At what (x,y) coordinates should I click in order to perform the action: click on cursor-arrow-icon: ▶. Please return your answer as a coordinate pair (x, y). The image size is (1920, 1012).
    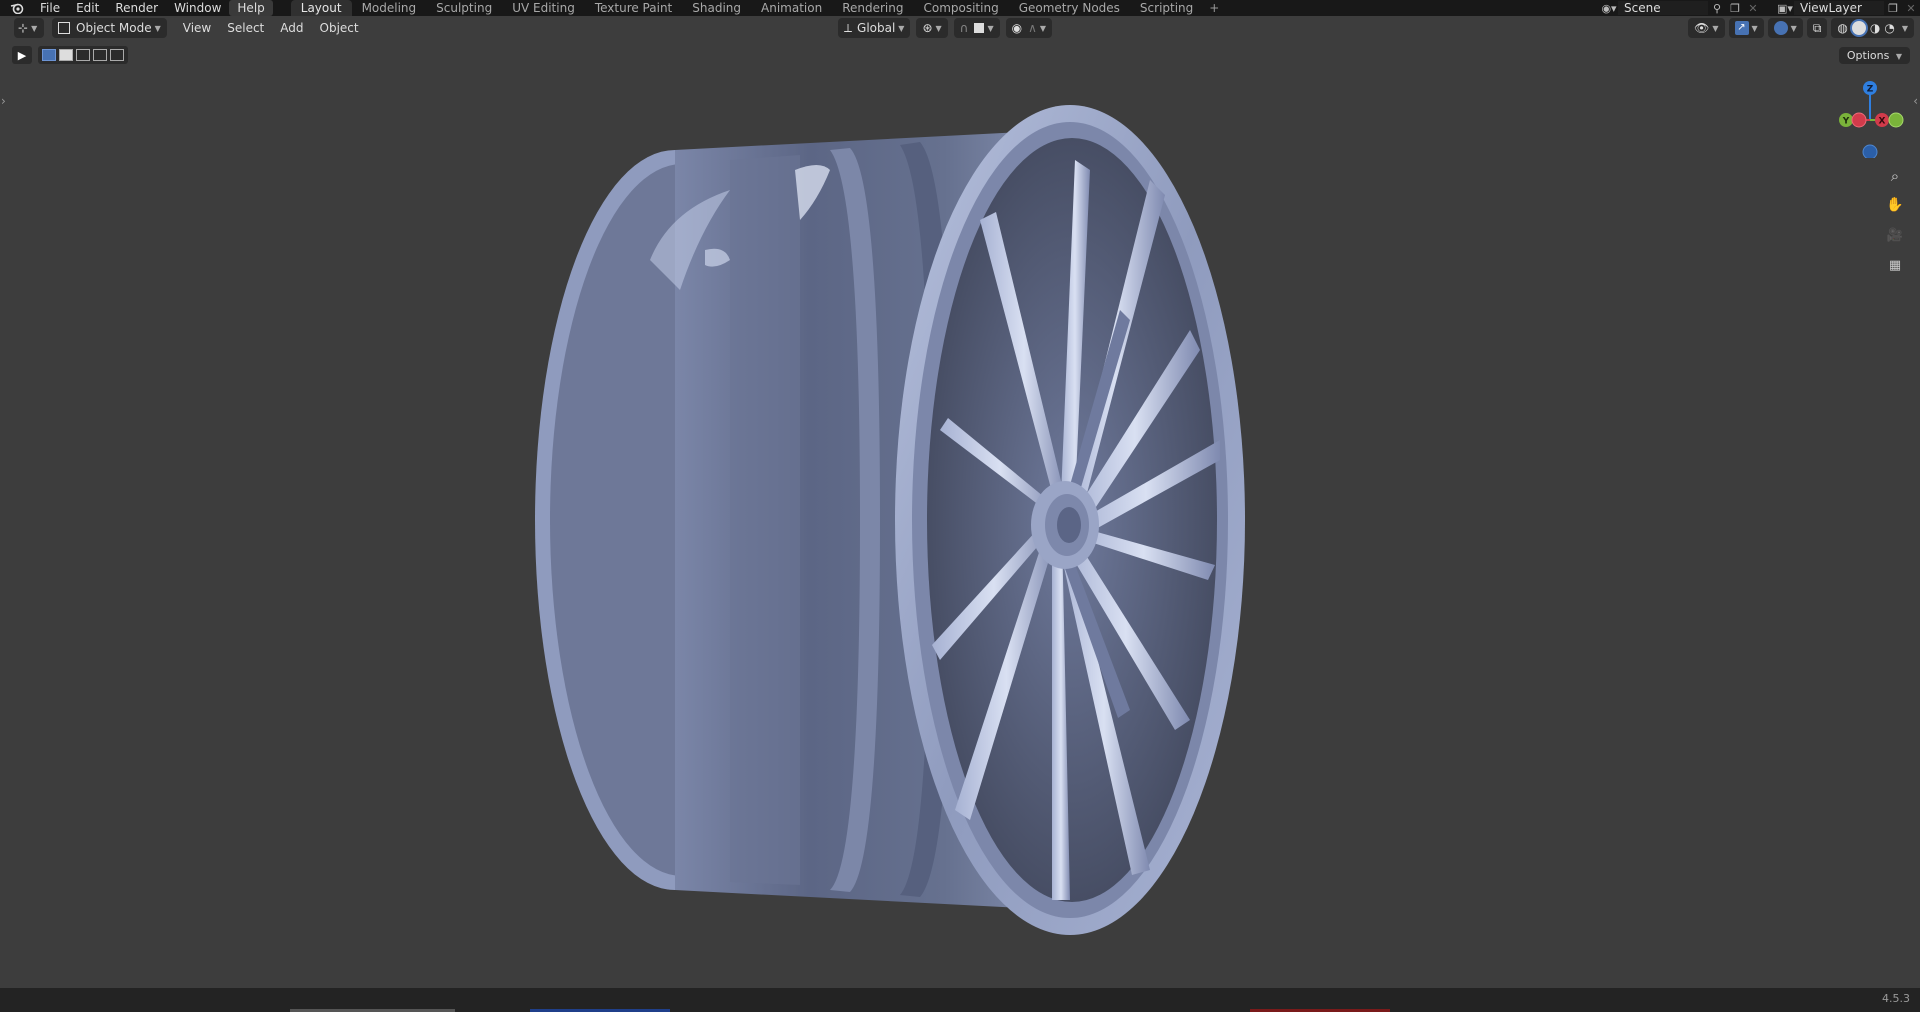
    Looking at the image, I should click on (22, 55).